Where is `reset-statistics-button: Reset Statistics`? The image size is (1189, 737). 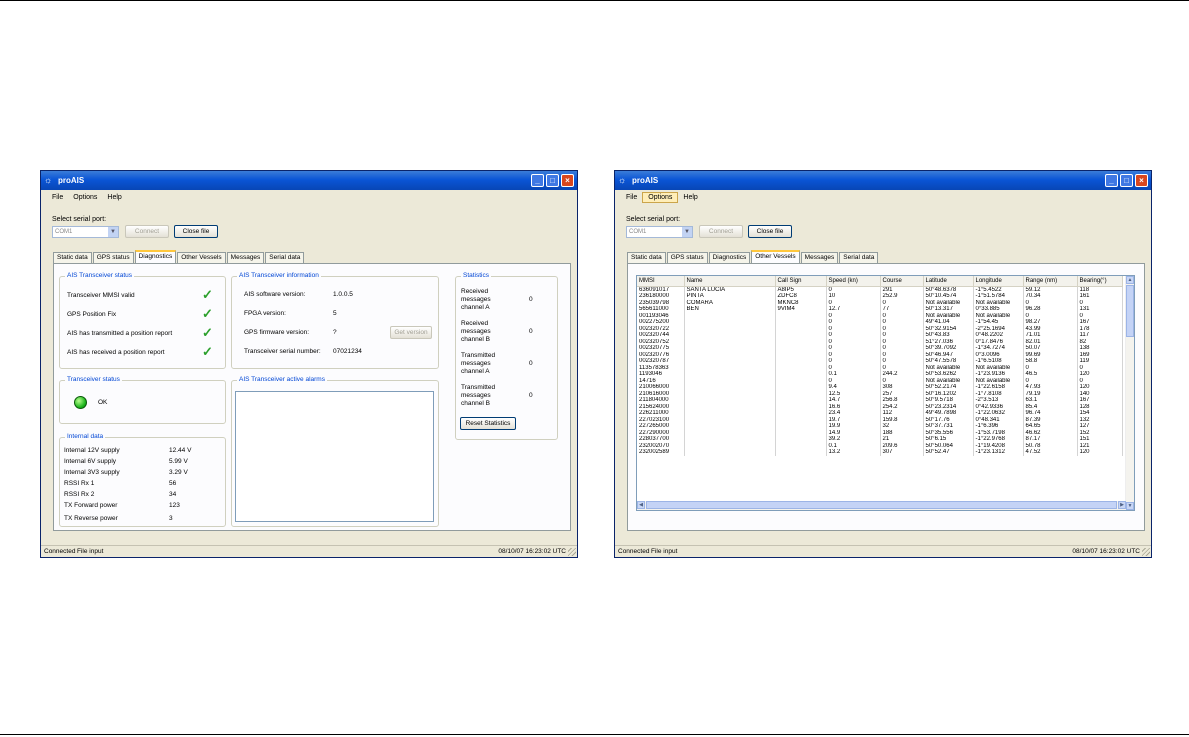 reset-statistics-button: Reset Statistics is located at coordinates (488, 423).